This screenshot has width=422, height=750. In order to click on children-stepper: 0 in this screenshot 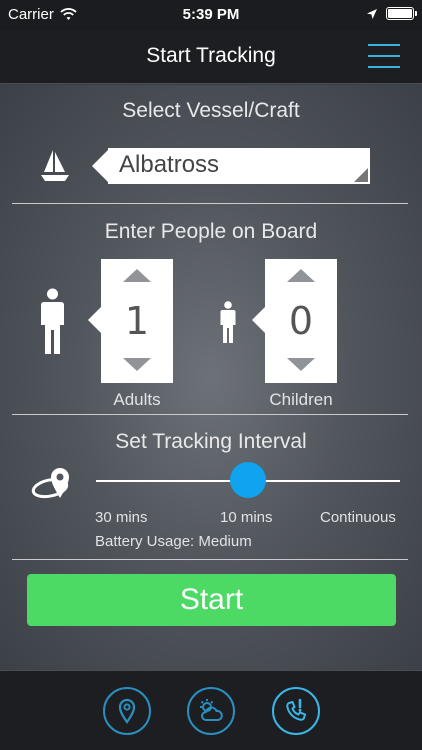, I will do `click(294, 321)`.